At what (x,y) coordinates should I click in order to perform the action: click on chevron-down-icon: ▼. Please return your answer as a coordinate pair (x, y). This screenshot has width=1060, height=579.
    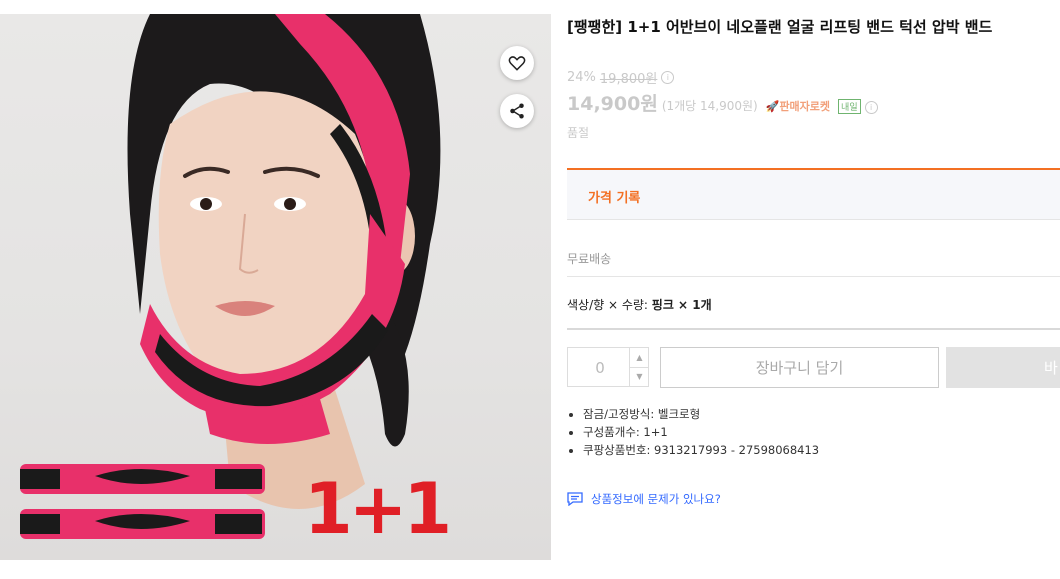
    Looking at the image, I should click on (639, 376).